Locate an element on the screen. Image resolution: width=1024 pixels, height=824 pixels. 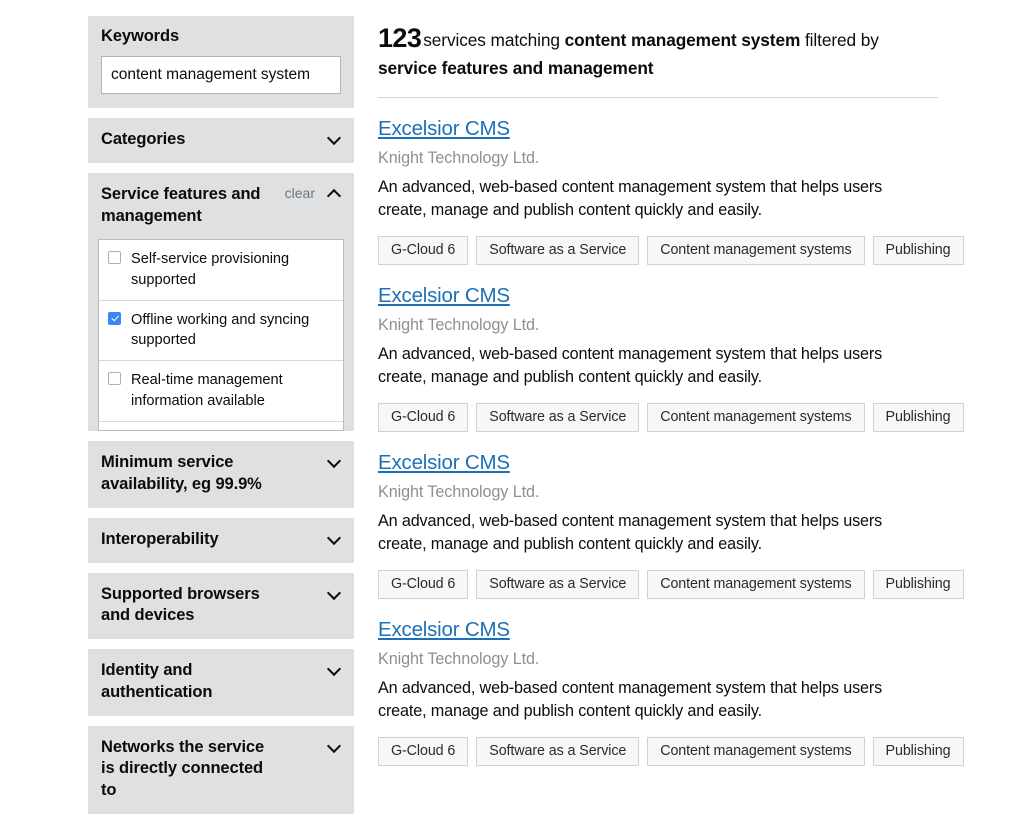
clear-filter-link: clear is located at coordinates (300, 193).